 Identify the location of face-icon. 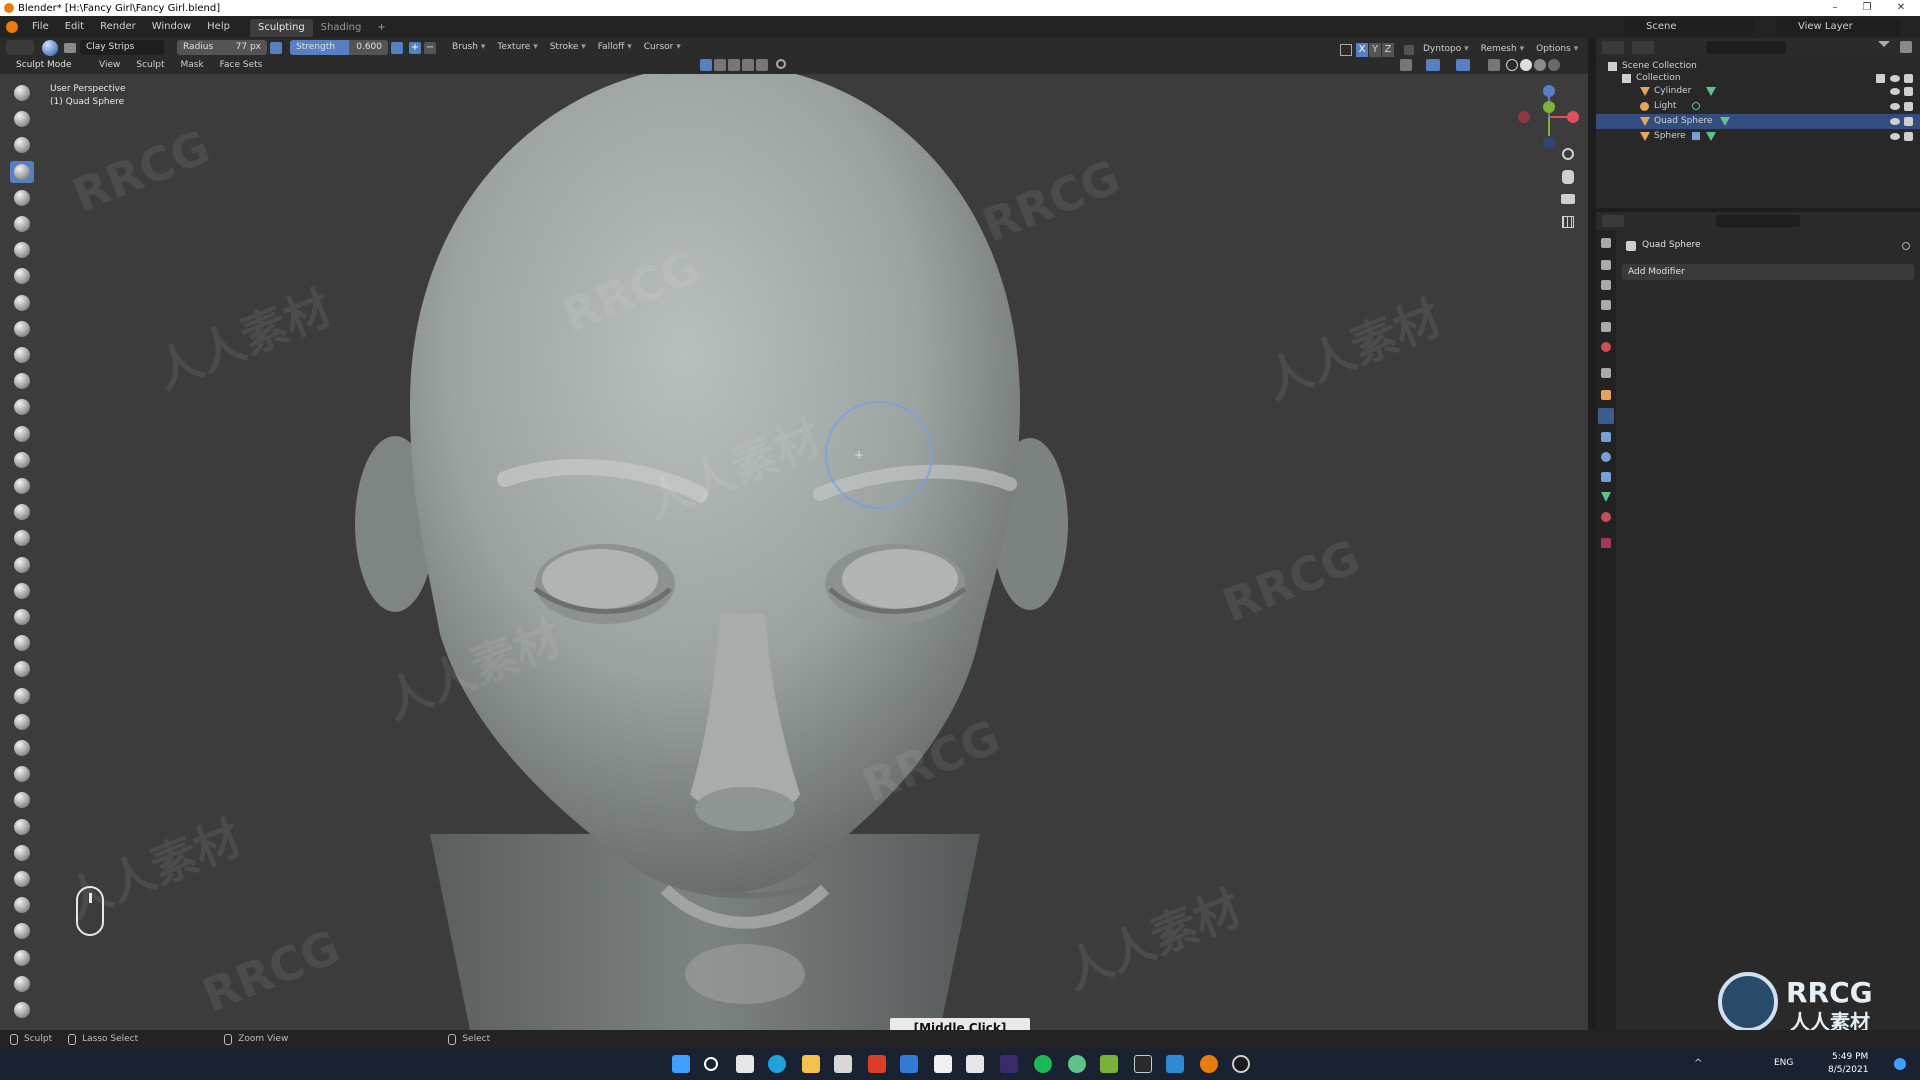
(748, 65).